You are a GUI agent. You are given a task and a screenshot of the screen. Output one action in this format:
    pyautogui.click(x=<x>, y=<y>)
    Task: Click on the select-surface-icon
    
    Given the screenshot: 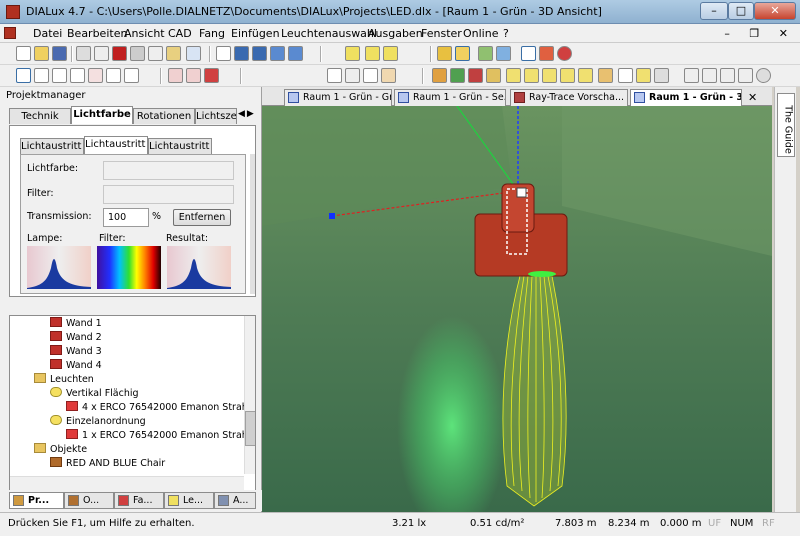 What is the action you would take?
    pyautogui.click(x=77, y=75)
    